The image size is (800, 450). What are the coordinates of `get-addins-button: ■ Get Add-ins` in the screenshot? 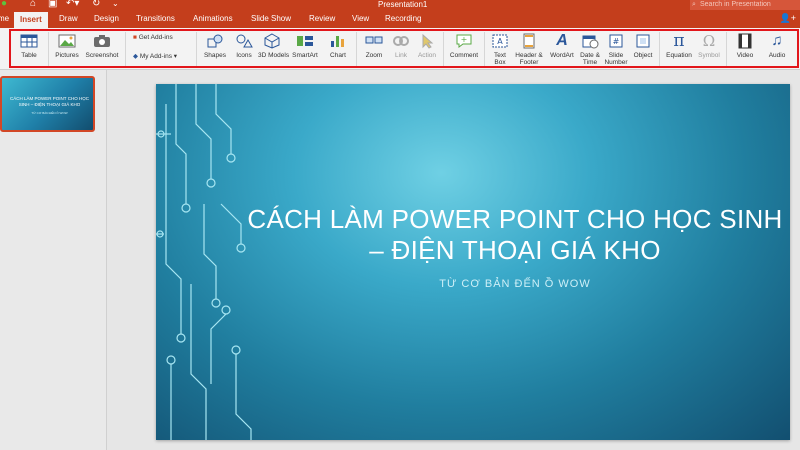 It's located at (153, 37).